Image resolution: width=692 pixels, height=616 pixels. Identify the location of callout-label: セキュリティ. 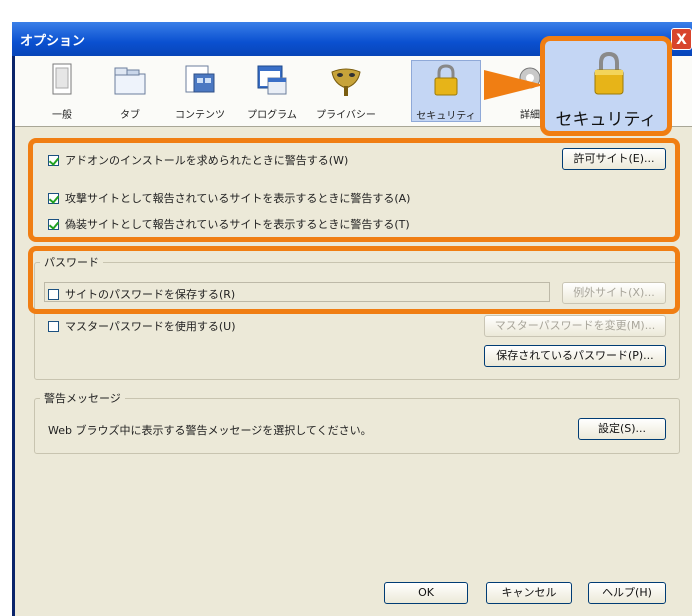
(606, 120).